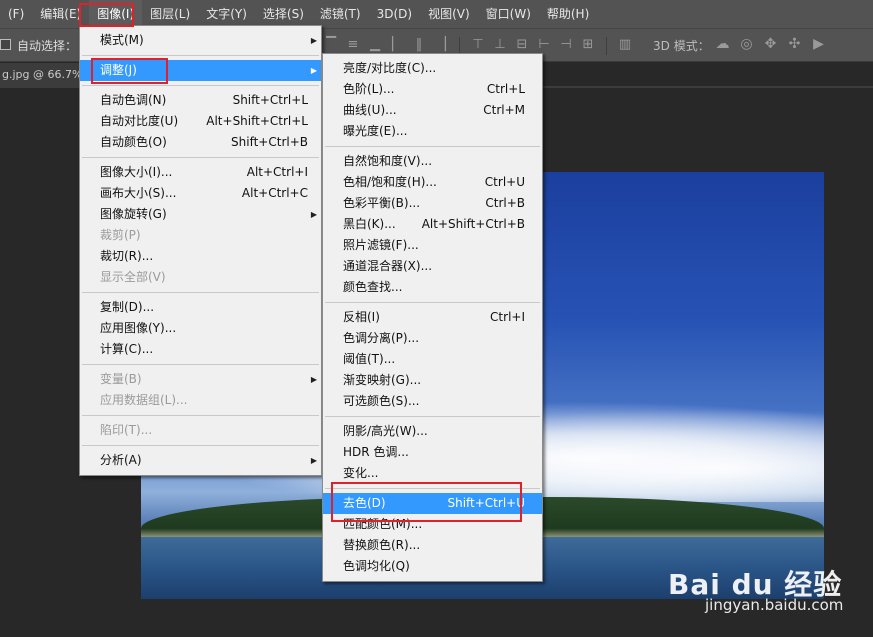  Describe the element at coordinates (170, 14) in the screenshot. I see `menubar-item-3: 图层(L)` at that location.